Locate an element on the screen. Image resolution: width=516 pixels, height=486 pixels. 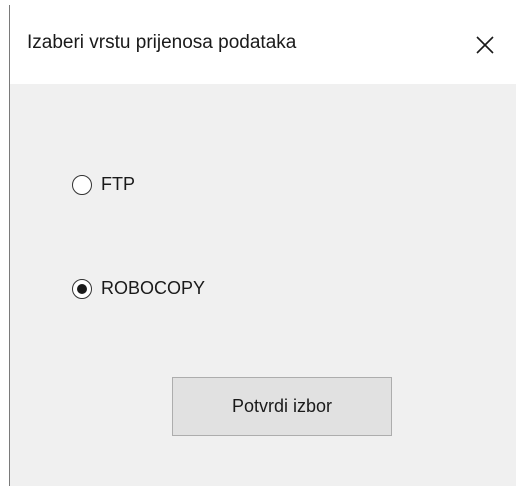
radio-label-ftp: FTP is located at coordinates (118, 184).